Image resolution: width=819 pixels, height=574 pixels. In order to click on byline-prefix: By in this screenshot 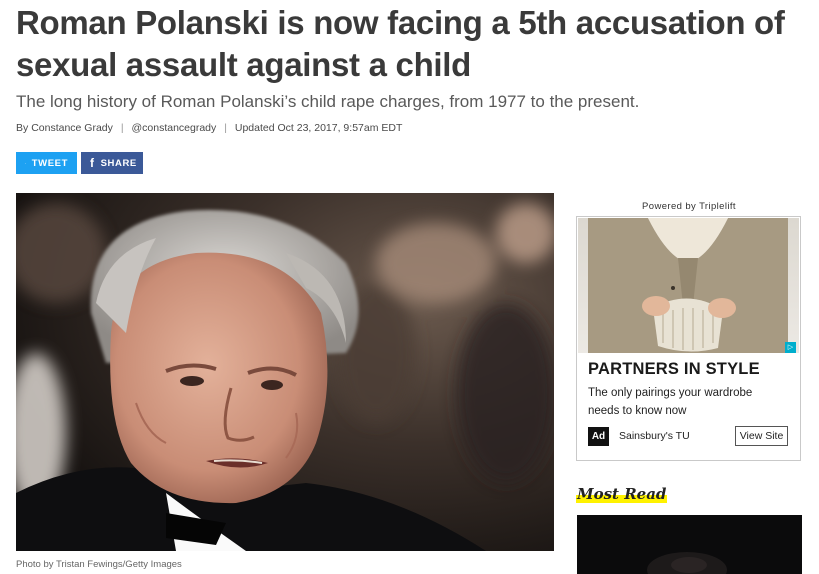, I will do `click(22, 128)`.